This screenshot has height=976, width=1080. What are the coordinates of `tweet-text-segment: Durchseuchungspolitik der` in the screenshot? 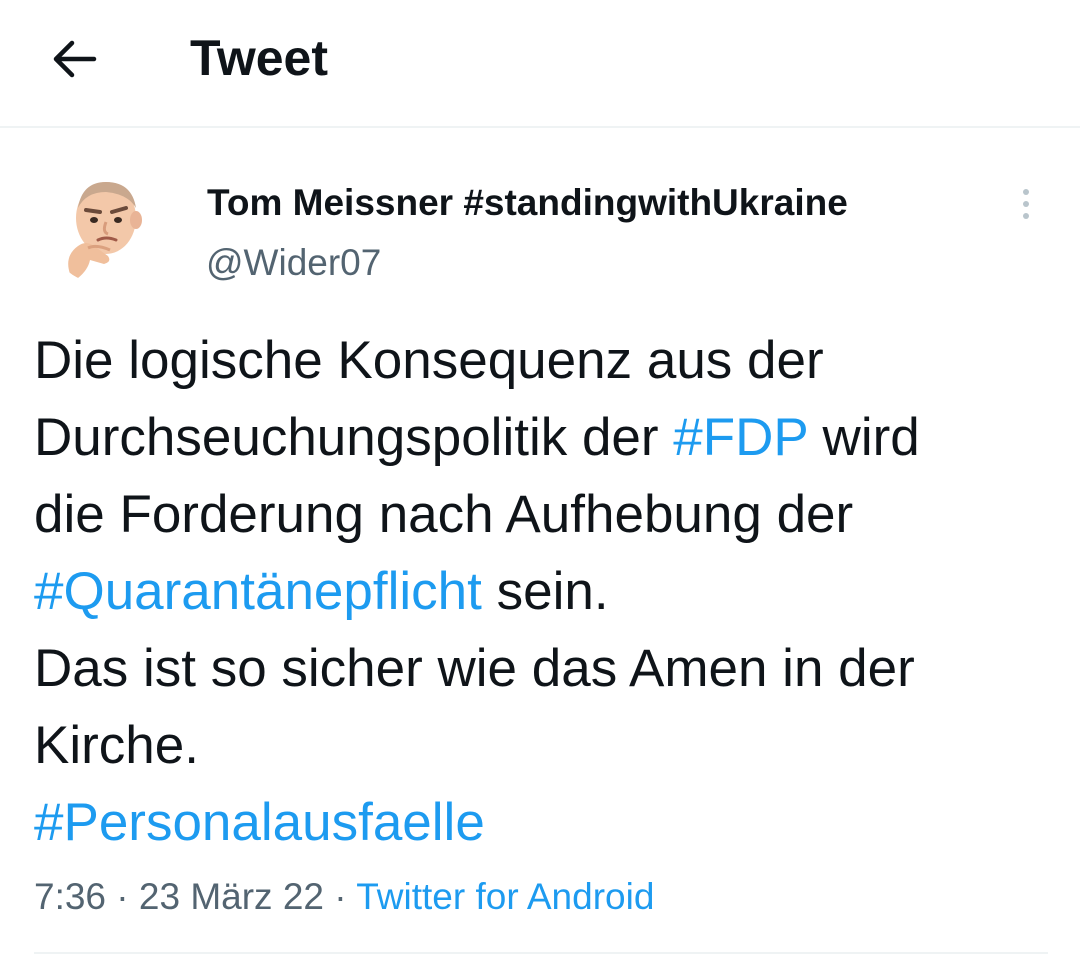 It's located at (354, 437).